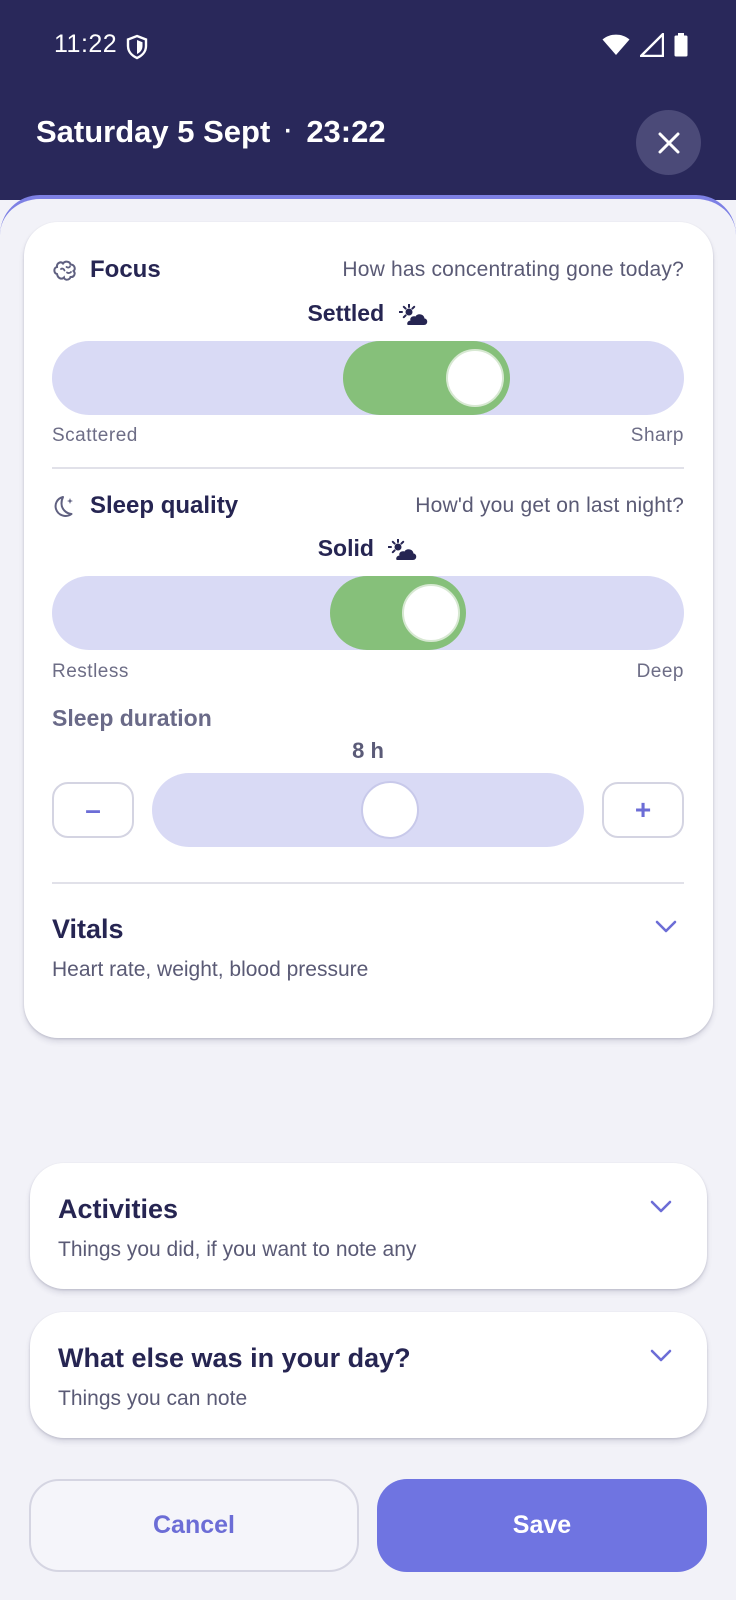 The width and height of the screenshot is (736, 1600). What do you see at coordinates (368, 100) in the screenshot?
I see `header: 11:22 Saturday 5 Sept · 23:22` at bounding box center [368, 100].